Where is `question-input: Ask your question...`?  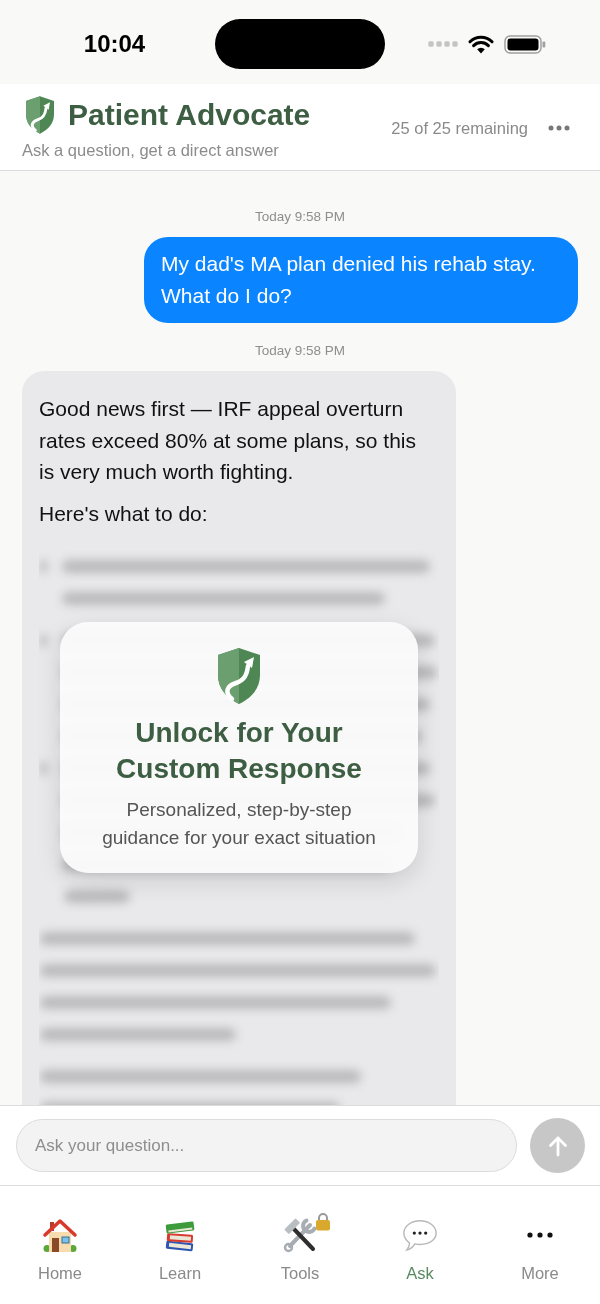 question-input: Ask your question... is located at coordinates (266, 1145).